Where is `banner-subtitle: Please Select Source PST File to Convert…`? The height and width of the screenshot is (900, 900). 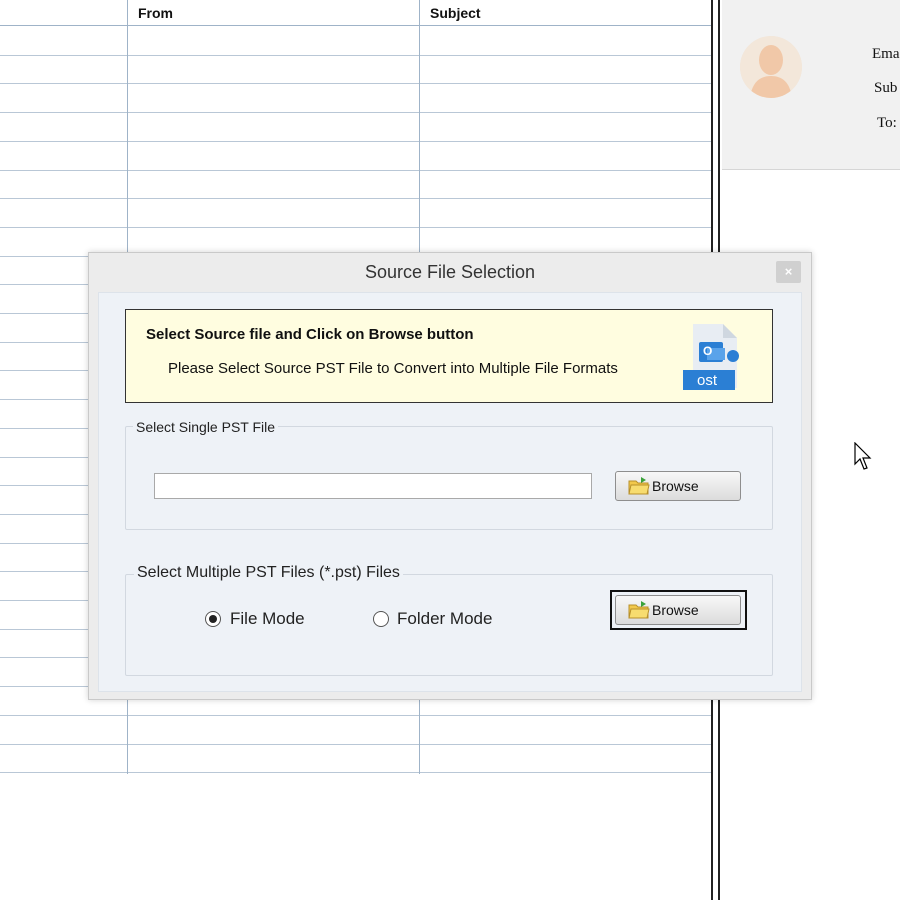
banner-subtitle: Please Select Source PST File to Convert… is located at coordinates (393, 368).